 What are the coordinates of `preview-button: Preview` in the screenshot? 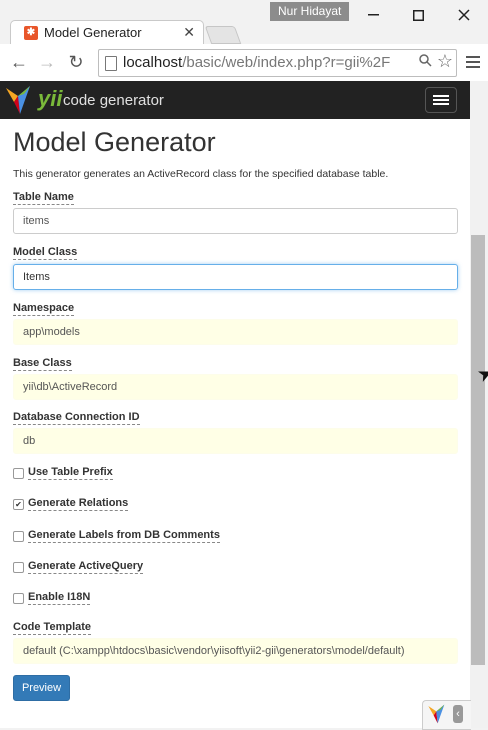 It's located at (41, 688).